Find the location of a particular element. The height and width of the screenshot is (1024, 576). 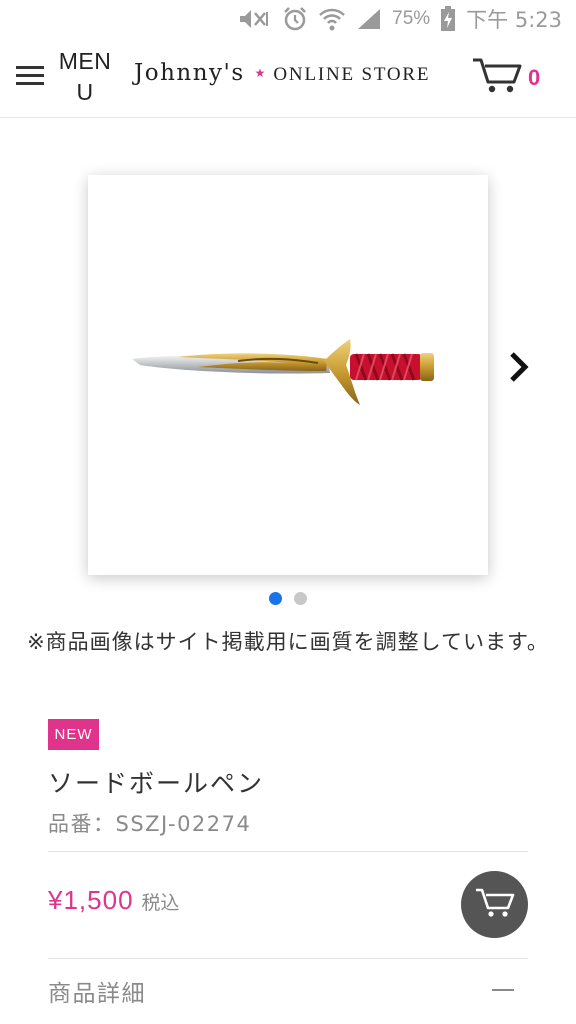

logo-main-text: Johnny's is located at coordinates (189, 73).